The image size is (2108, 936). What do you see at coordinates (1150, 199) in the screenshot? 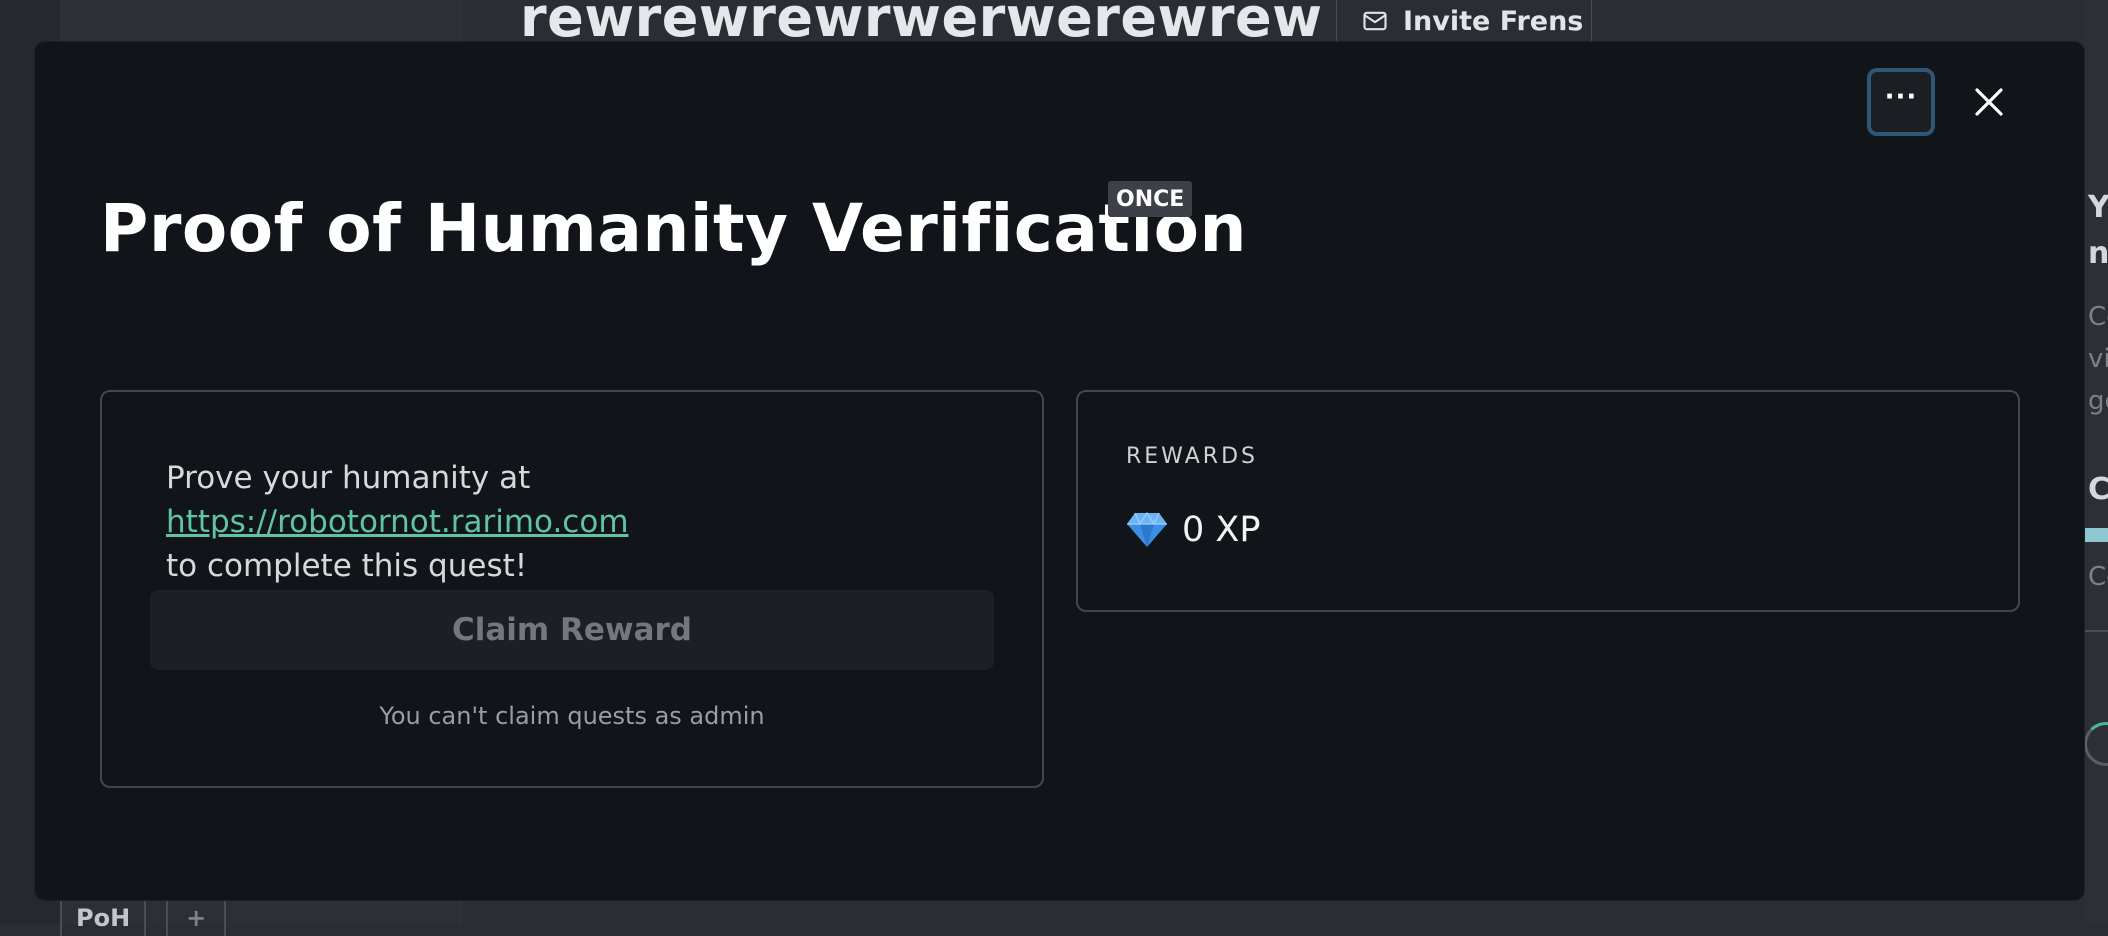
I see `frequency-badge: ONCE` at bounding box center [1150, 199].